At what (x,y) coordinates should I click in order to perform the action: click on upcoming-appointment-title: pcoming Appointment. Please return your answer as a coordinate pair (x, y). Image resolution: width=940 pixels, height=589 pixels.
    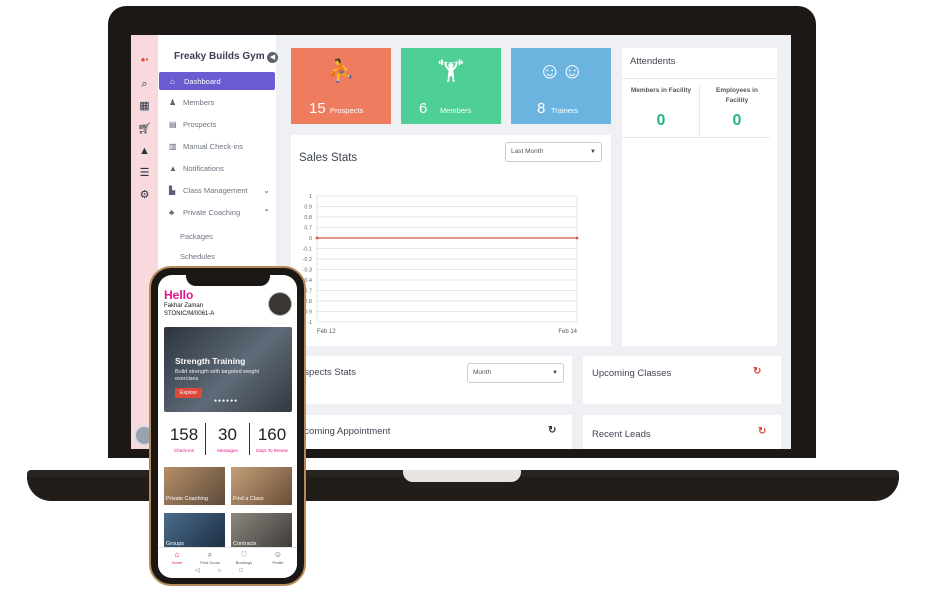
    Looking at the image, I should click on (345, 431).